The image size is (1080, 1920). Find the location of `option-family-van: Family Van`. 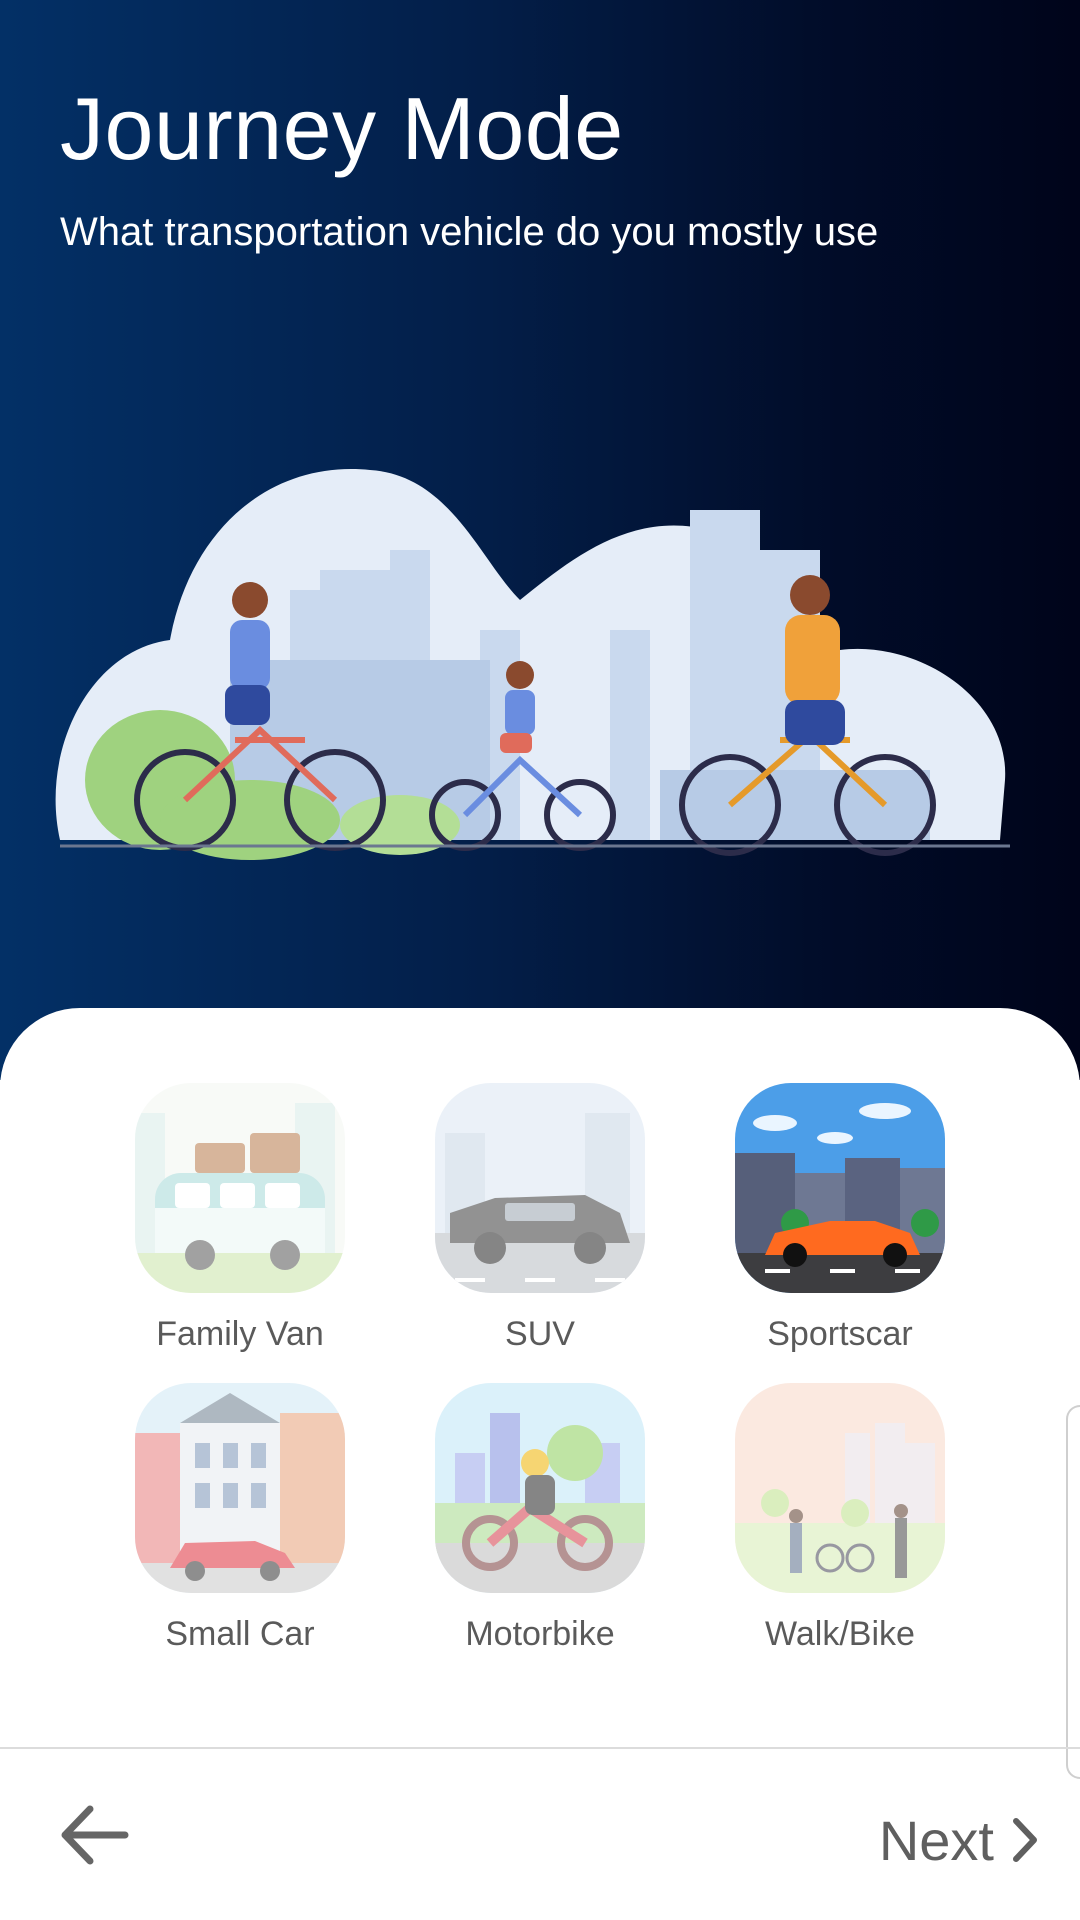

option-family-van: Family Van is located at coordinates (240, 1218).